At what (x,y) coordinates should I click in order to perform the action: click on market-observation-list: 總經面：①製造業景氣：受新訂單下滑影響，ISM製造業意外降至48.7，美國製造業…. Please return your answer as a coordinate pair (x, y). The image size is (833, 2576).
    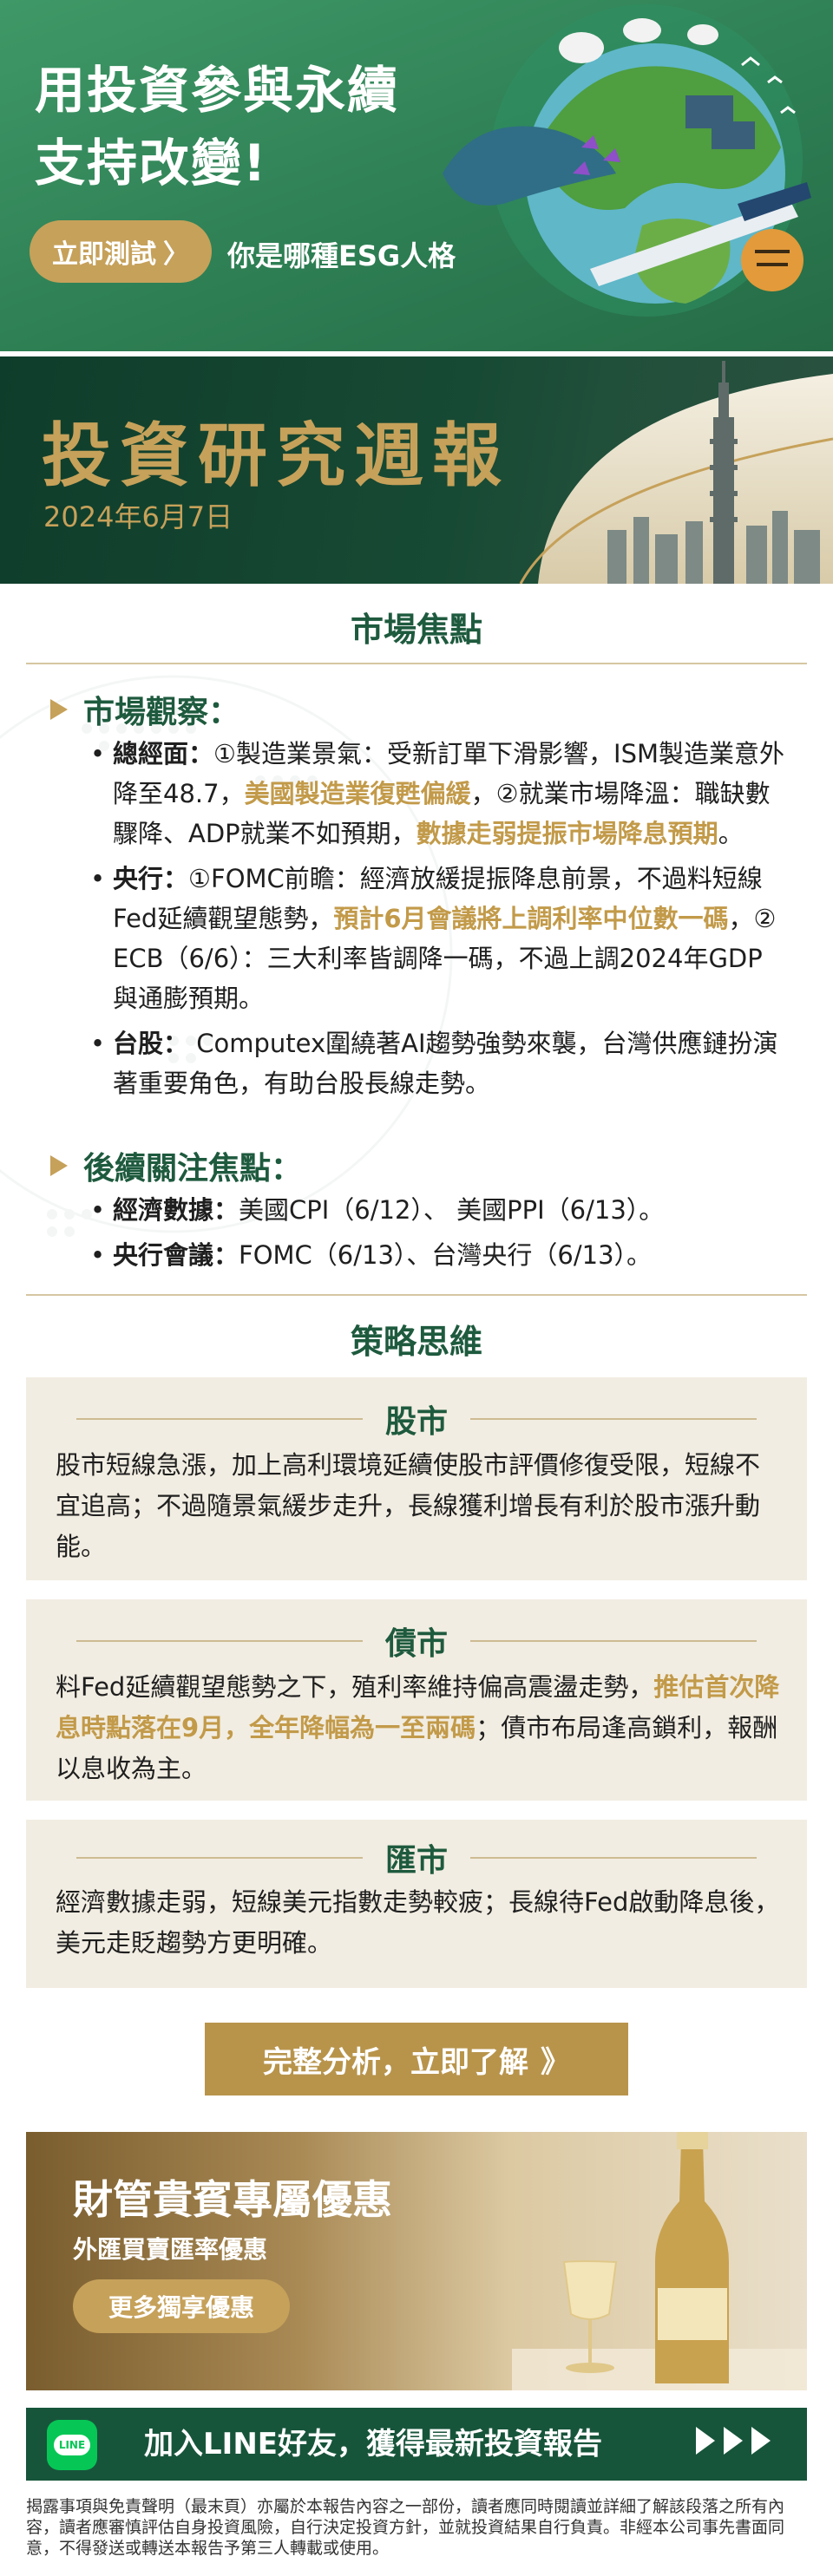
    Looking at the image, I should click on (437, 921).